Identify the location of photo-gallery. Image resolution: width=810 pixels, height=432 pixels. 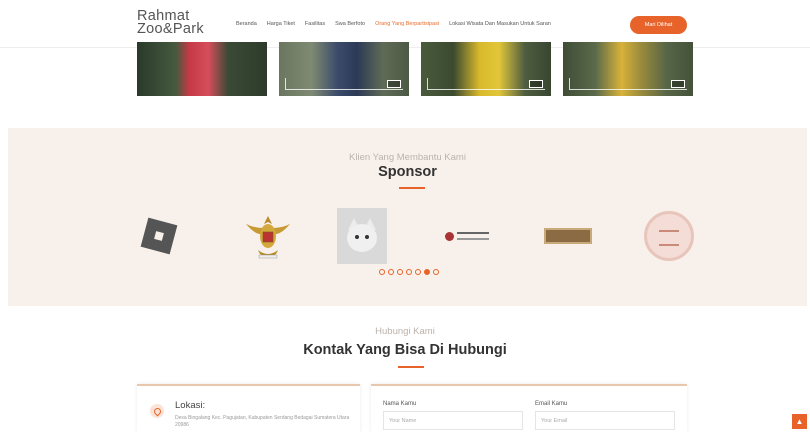
(415, 69).